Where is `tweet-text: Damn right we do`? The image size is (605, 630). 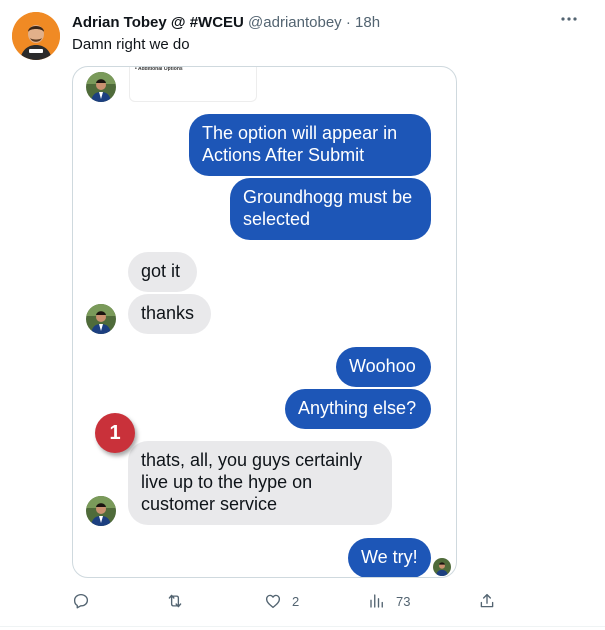 tweet-text: Damn right we do is located at coordinates (131, 44).